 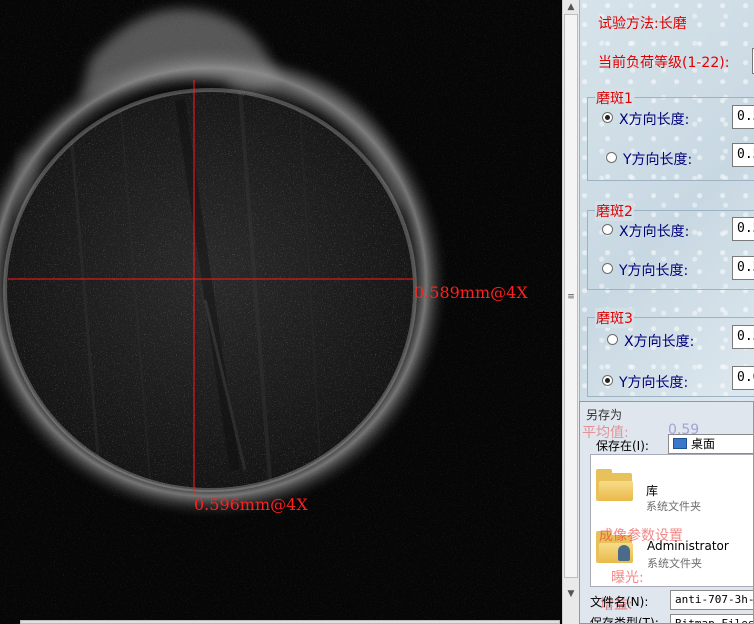 What do you see at coordinates (743, 117) in the screenshot?
I see `scar-1-x-length-field: 0.5` at bounding box center [743, 117].